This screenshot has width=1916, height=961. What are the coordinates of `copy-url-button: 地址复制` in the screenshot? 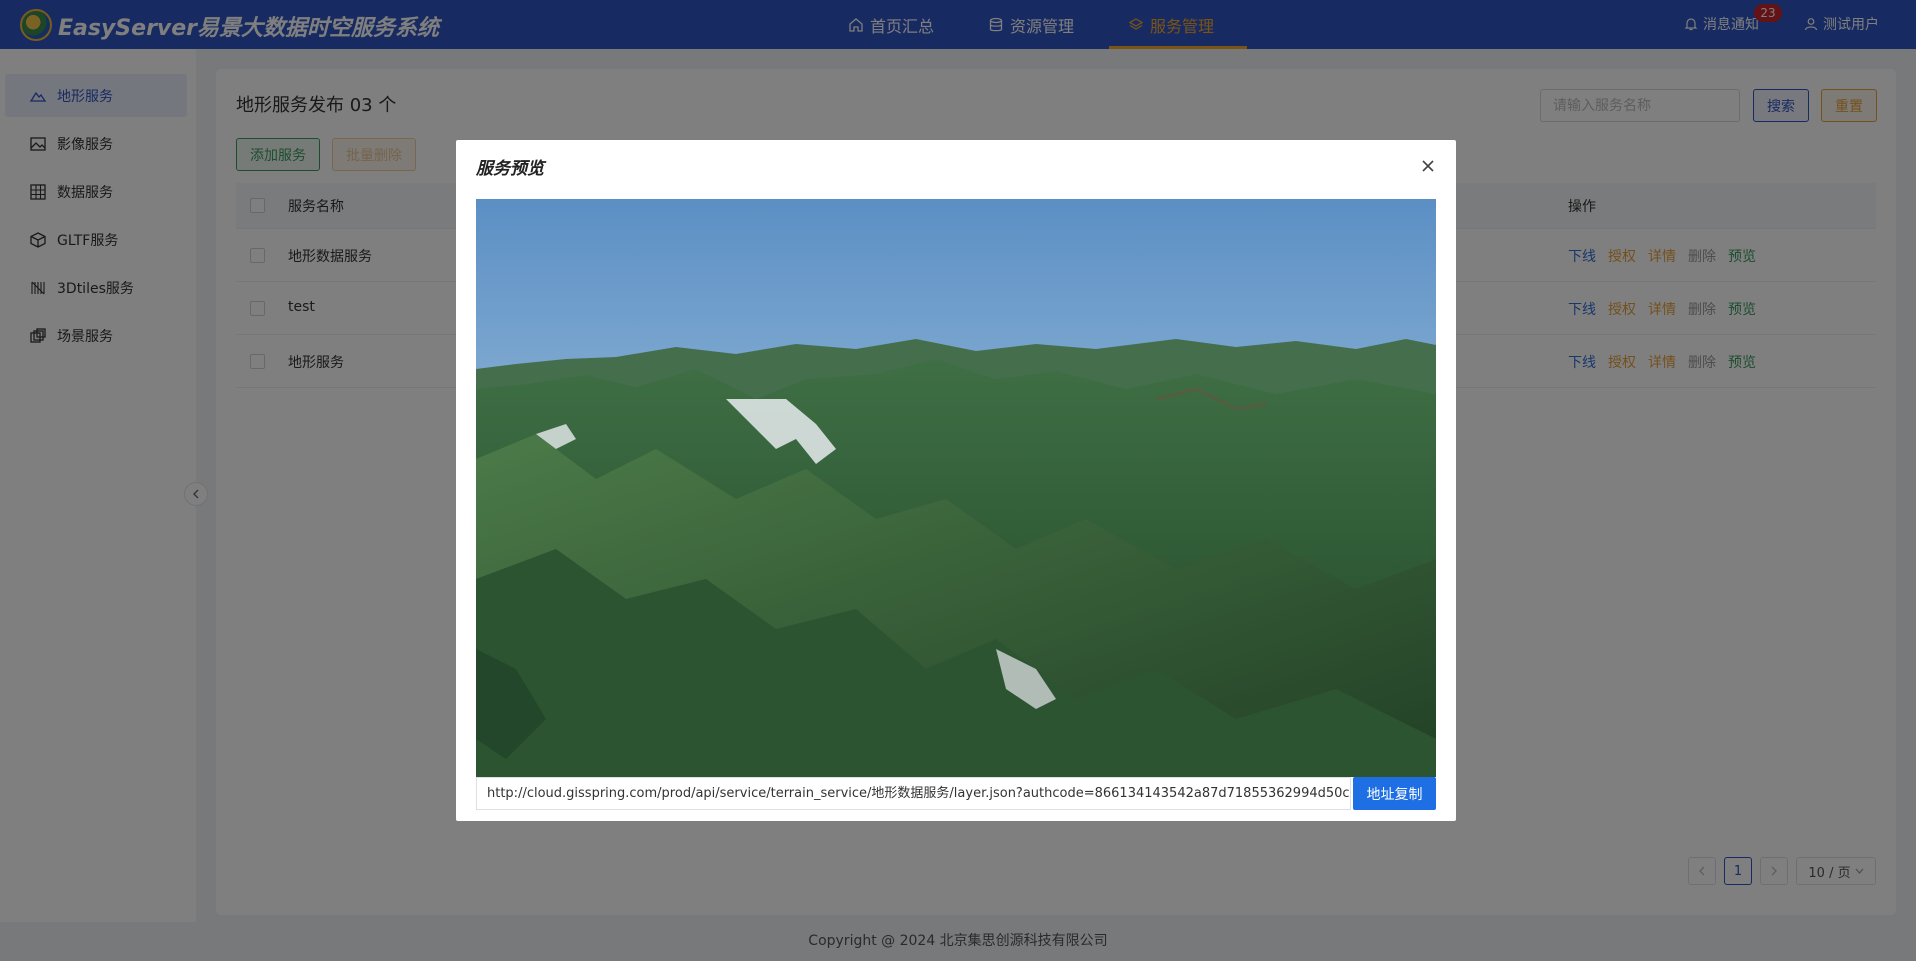 It's located at (1394, 793).